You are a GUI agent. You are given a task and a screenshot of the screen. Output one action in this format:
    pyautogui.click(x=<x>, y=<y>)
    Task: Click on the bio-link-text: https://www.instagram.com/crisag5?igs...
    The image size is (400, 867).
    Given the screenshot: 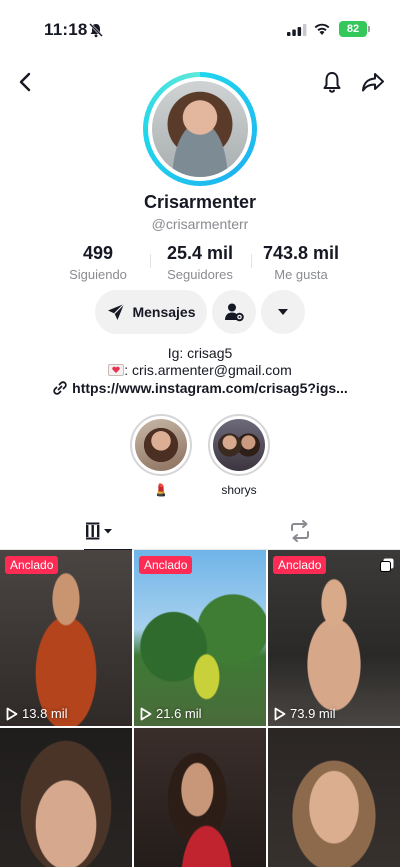 What is the action you would take?
    pyautogui.click(x=210, y=388)
    